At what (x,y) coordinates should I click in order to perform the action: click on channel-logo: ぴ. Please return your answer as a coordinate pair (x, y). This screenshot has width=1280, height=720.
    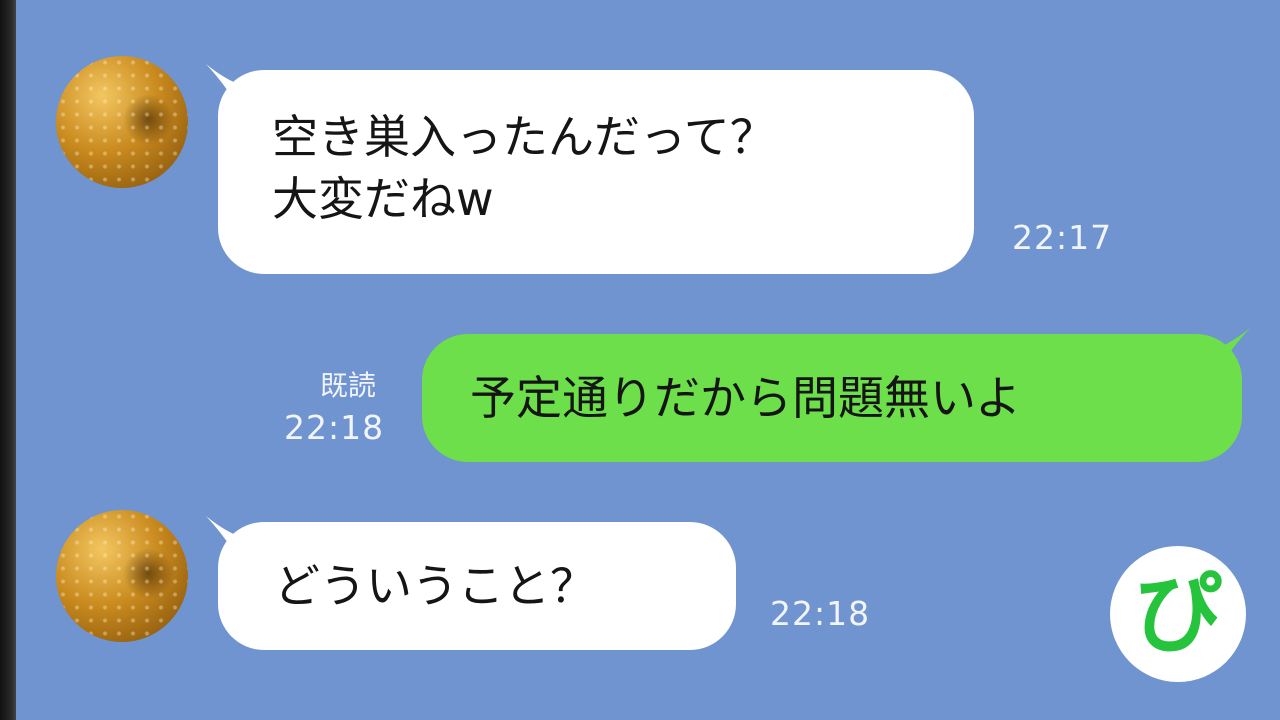
    Looking at the image, I should click on (1178, 614).